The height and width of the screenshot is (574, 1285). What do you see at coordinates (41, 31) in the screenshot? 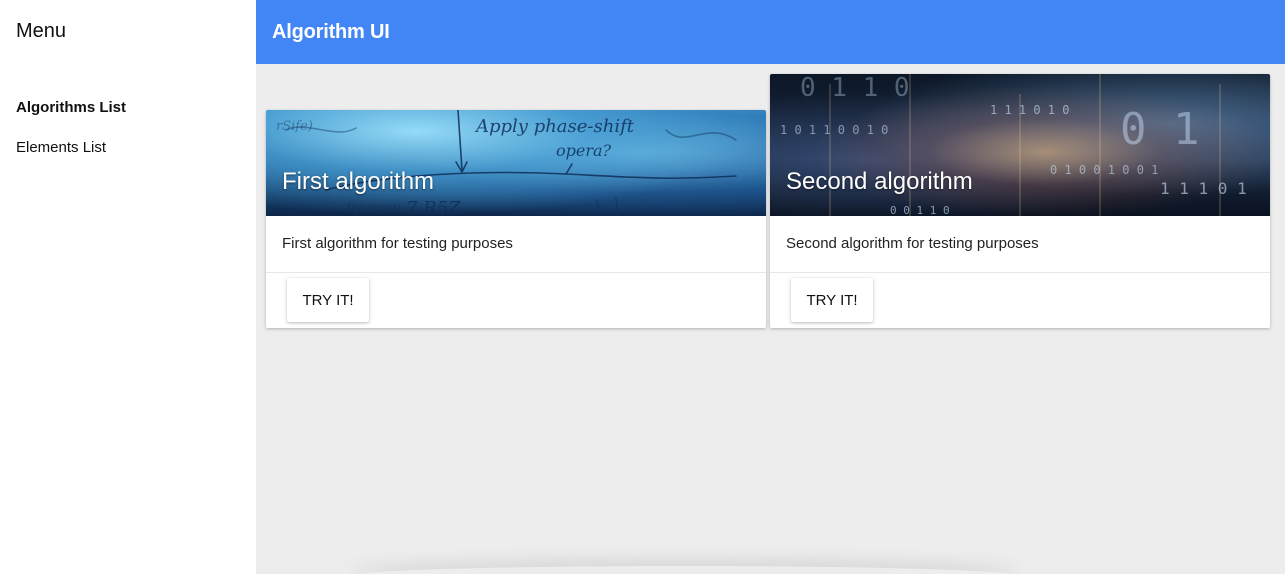
I see `sidebar-title: Menu` at bounding box center [41, 31].